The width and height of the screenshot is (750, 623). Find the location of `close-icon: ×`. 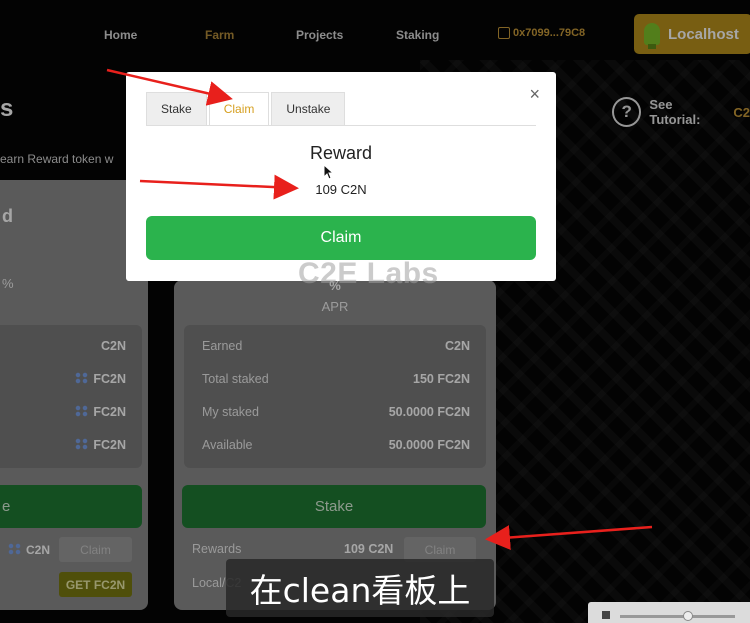

close-icon: × is located at coordinates (534, 94).